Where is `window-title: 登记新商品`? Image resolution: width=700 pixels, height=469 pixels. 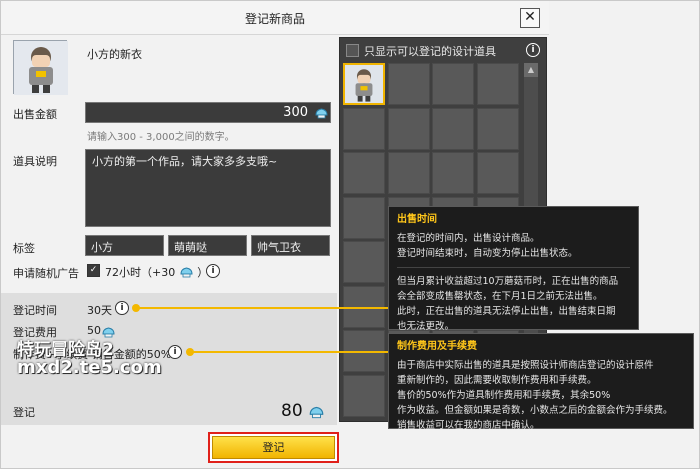
window-title: 登记新商品 is located at coordinates (274, 19).